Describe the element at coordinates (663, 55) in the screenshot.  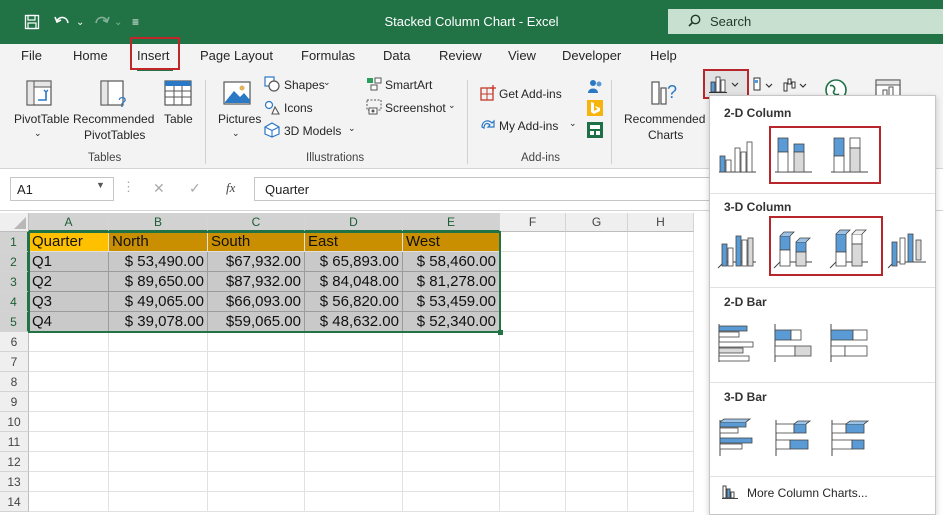
I see `tab-help: Help` at that location.